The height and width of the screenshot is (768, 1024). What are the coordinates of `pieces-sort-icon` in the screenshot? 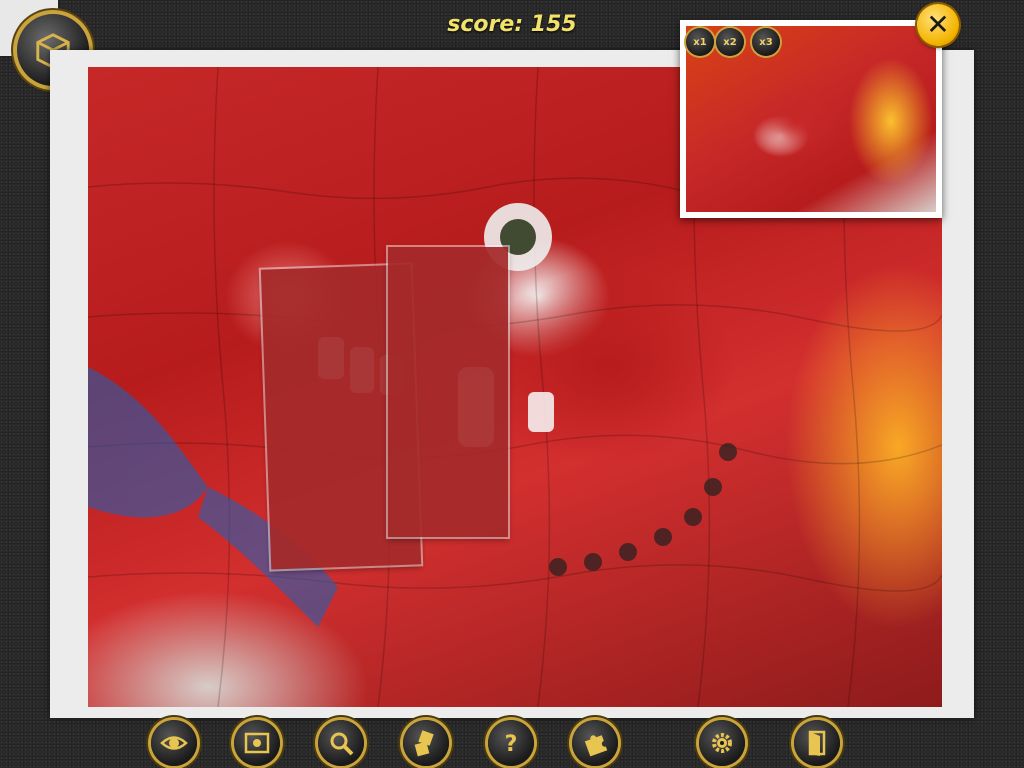 It's located at (424, 743).